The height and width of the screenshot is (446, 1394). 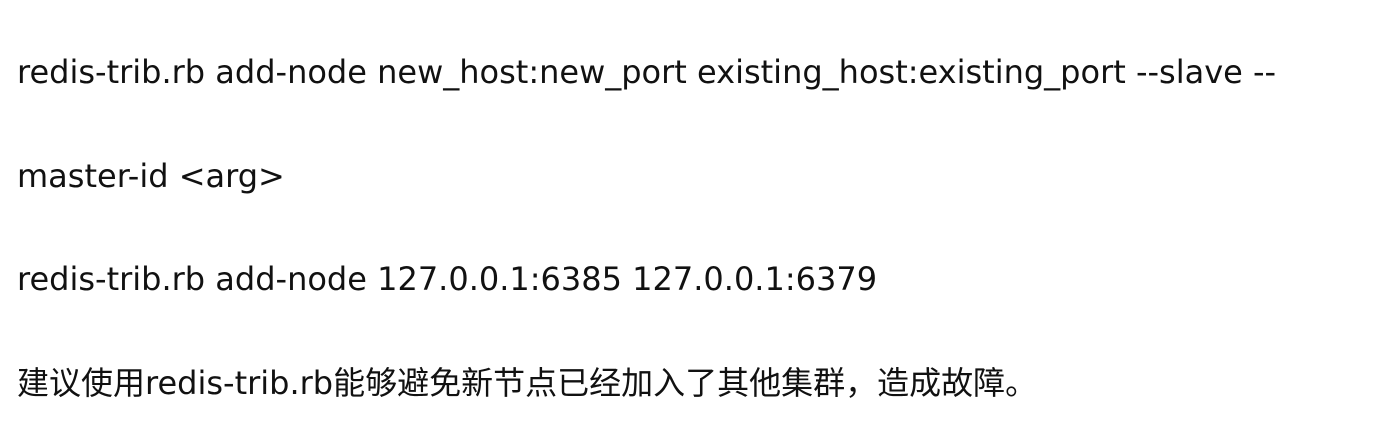 I want to click on command-syntax-line-2: master-id <arg>, so click(x=151, y=176).